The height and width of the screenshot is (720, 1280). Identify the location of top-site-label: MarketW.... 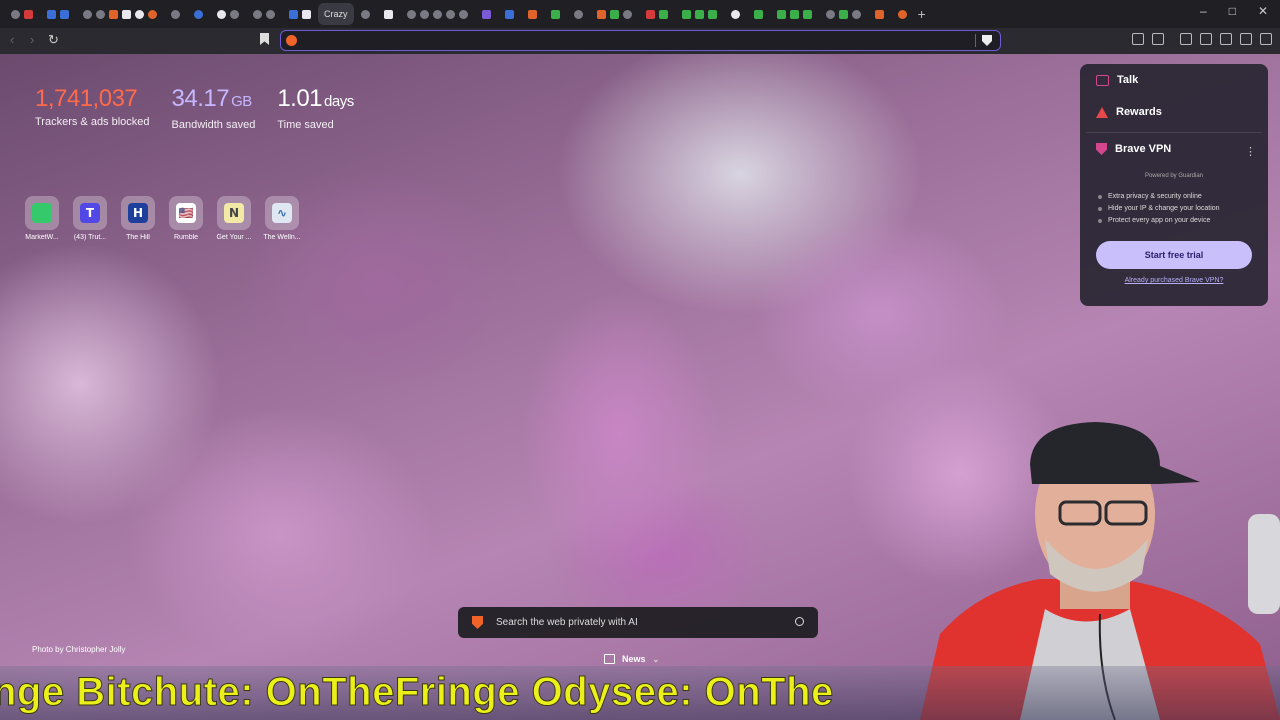
(42, 237).